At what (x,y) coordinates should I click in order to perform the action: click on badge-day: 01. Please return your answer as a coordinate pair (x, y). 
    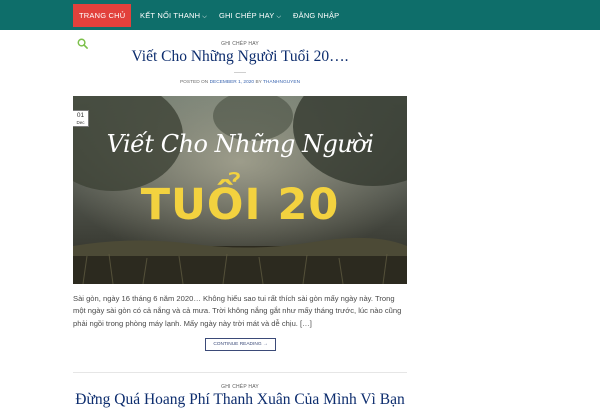
    Looking at the image, I should click on (80, 115).